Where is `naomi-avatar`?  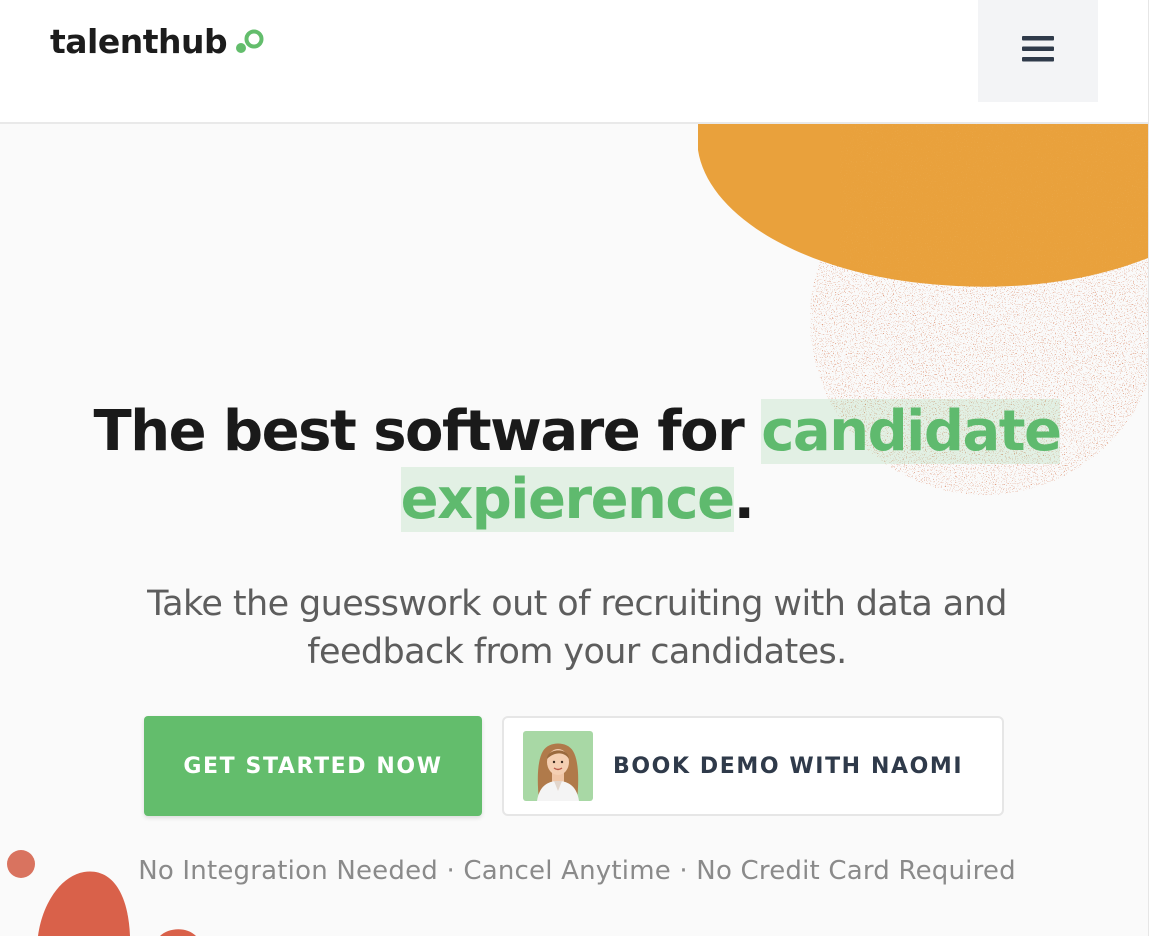
naomi-avatar is located at coordinates (558, 766).